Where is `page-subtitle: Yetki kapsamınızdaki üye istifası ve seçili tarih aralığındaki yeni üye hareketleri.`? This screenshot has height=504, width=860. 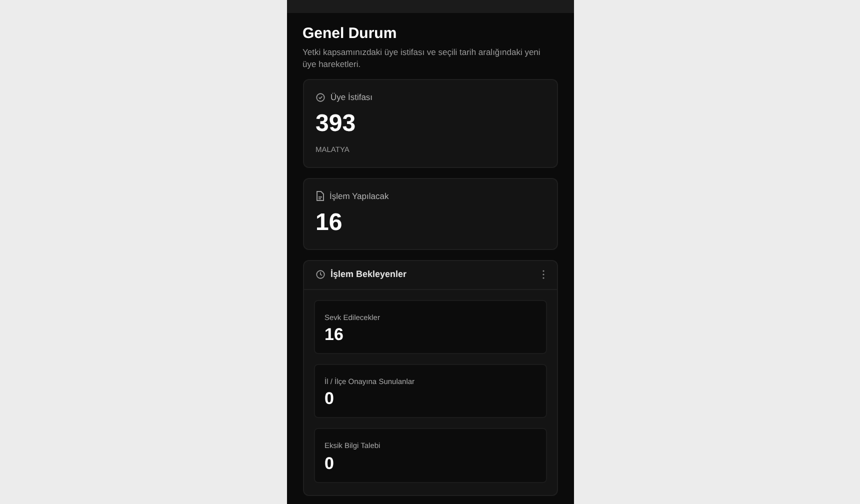
page-subtitle: Yetki kapsamınızdaki üye istifası ve seçili tarih aralığındaki yeni üye hareketleri. is located at coordinates (422, 58).